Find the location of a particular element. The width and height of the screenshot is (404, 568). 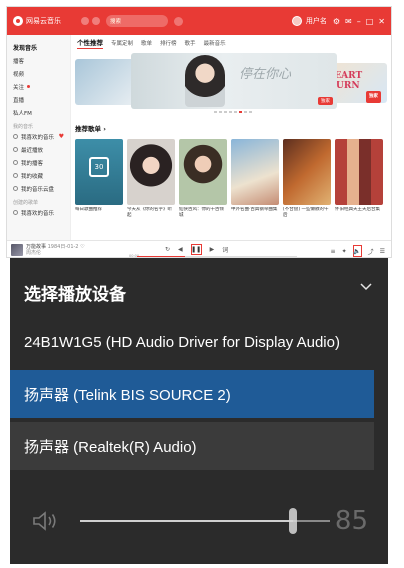

playlist-card: [不合盘] 一些懒散的午后 is located at coordinates (307, 178).